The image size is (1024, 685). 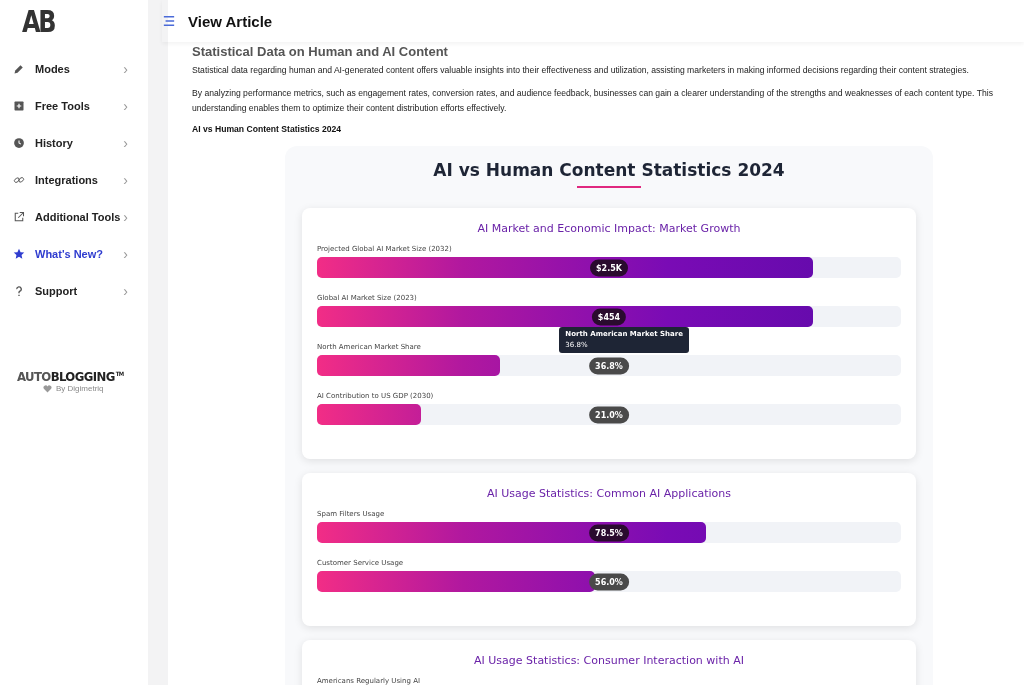 I want to click on paragraph: By analyzing performance metrics, such as engagement rates, conversion rates, and audience feedback, businesses can gain a clearer understanding of the strengths and weaknesses of each content type. This understanding enables them to optimize their content distribution efforts effectively., so click(x=593, y=101).